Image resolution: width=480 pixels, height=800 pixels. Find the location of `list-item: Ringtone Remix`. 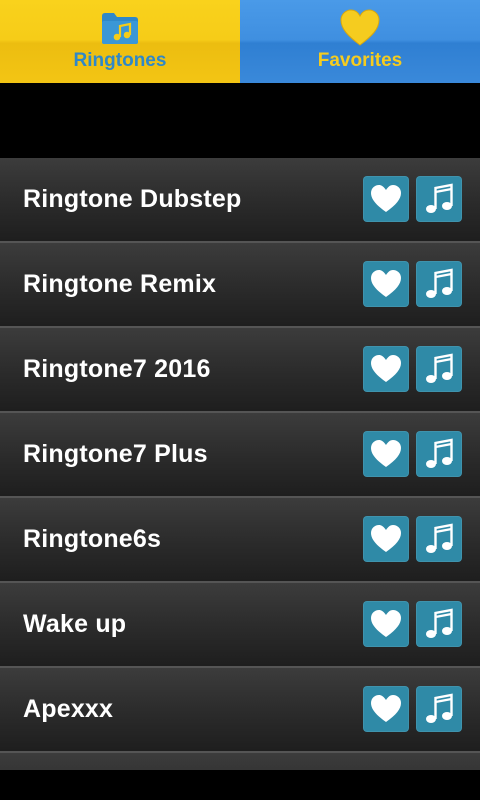

list-item: Ringtone Remix is located at coordinates (240, 285).